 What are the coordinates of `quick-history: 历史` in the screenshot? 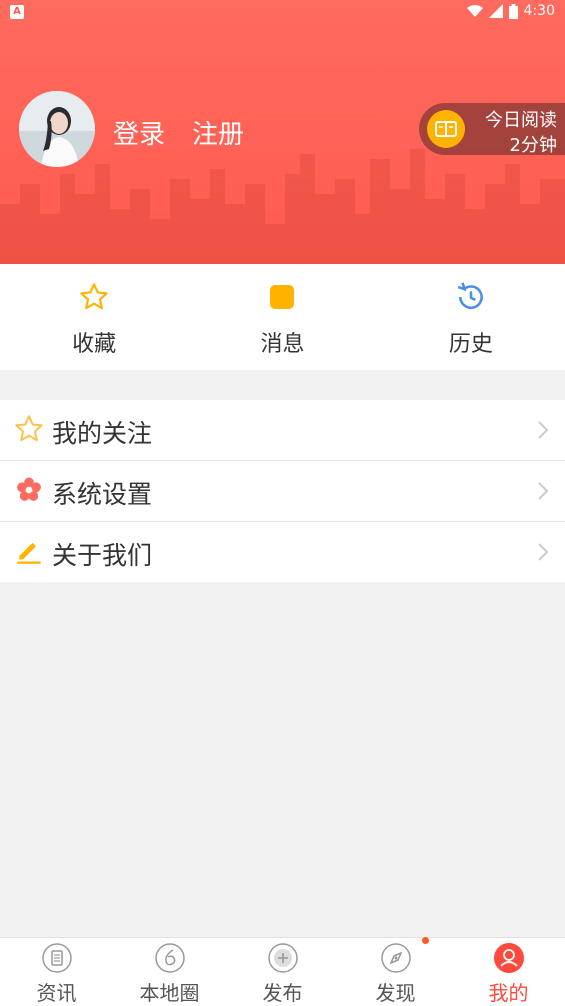 It's located at (471, 317).